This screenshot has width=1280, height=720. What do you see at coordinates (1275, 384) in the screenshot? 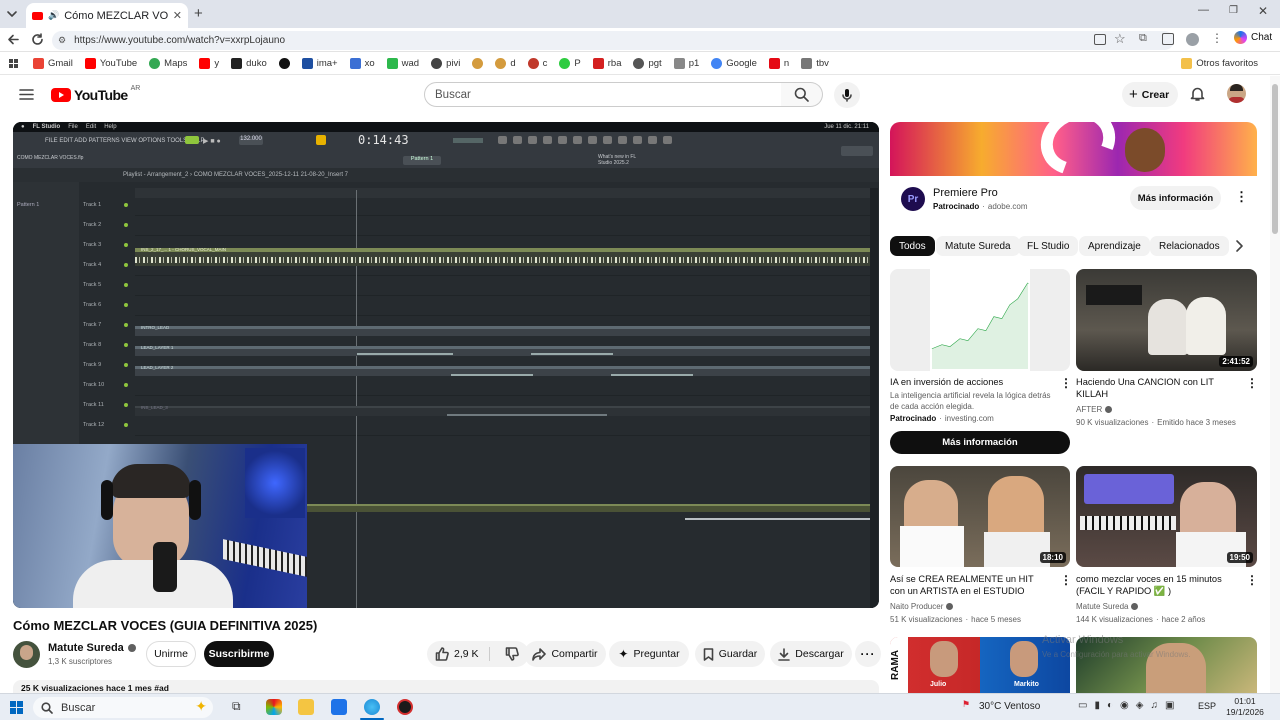
I see `page-scrollbar` at bounding box center [1275, 384].